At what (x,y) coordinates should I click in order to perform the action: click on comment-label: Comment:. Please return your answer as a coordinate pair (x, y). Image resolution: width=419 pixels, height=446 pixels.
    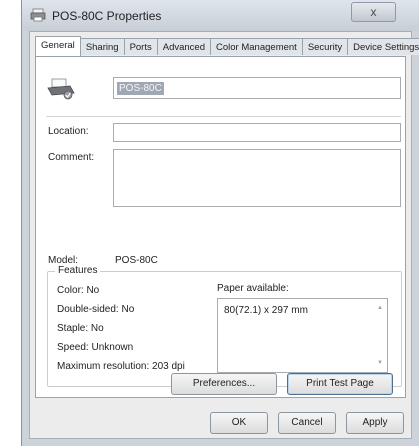
    Looking at the image, I should click on (71, 157).